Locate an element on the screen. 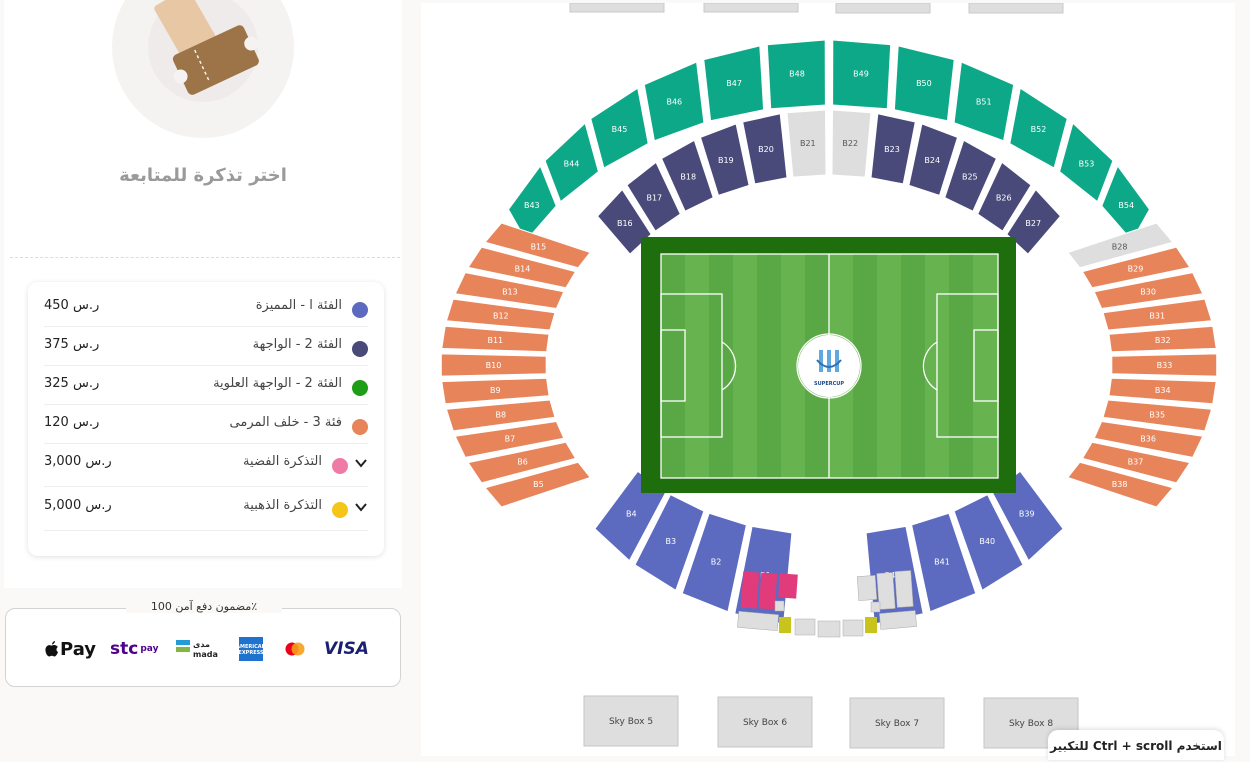 This screenshot has width=1250, height=762. apple-pay-logo: Pay is located at coordinates (70, 649).